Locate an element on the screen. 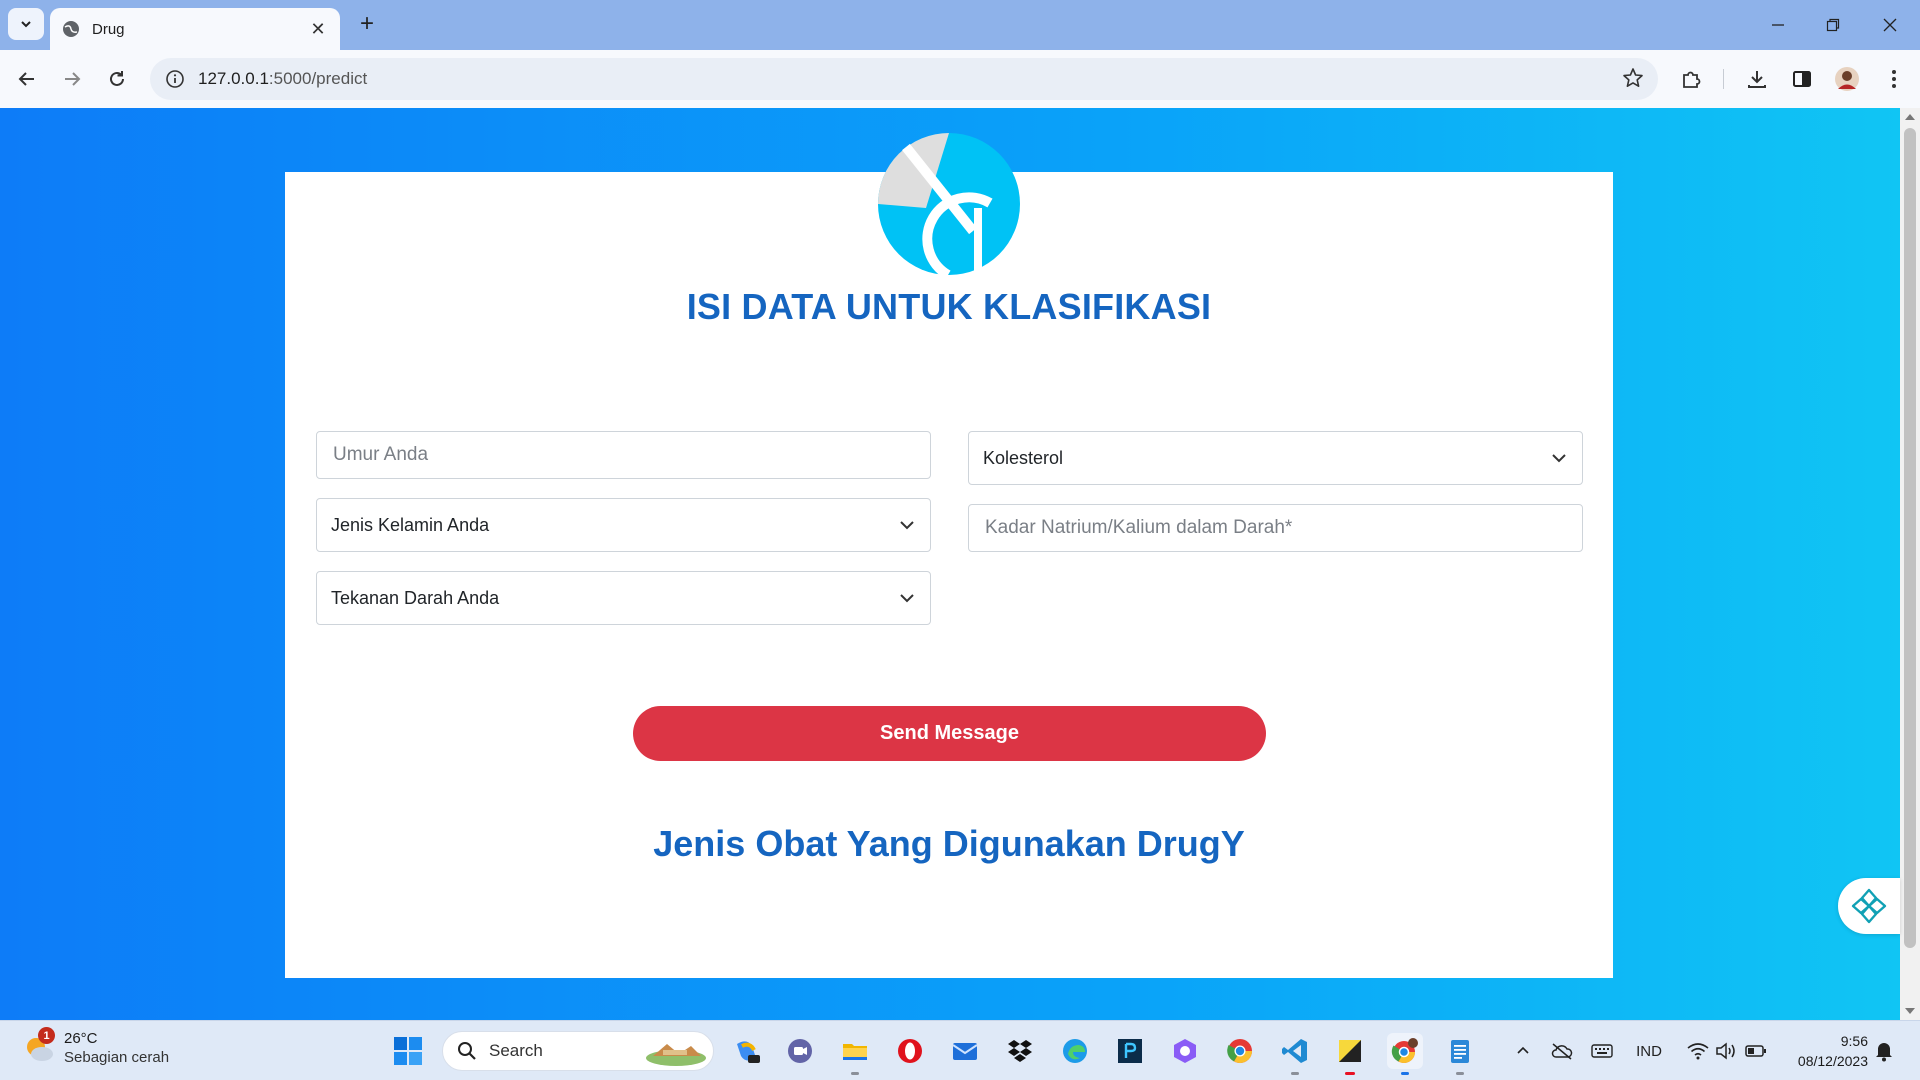  scroll-down-arrow is located at coordinates (1910, 1011).